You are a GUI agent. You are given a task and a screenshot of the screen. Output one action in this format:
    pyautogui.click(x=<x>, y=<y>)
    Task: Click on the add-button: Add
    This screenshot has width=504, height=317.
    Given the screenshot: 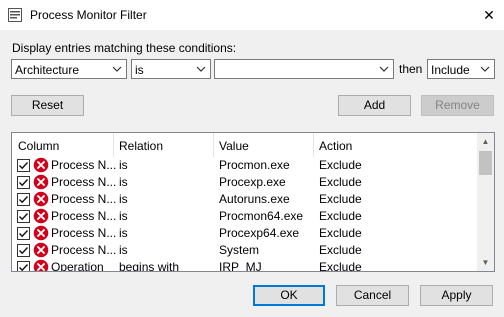 What is the action you would take?
    pyautogui.click(x=374, y=105)
    